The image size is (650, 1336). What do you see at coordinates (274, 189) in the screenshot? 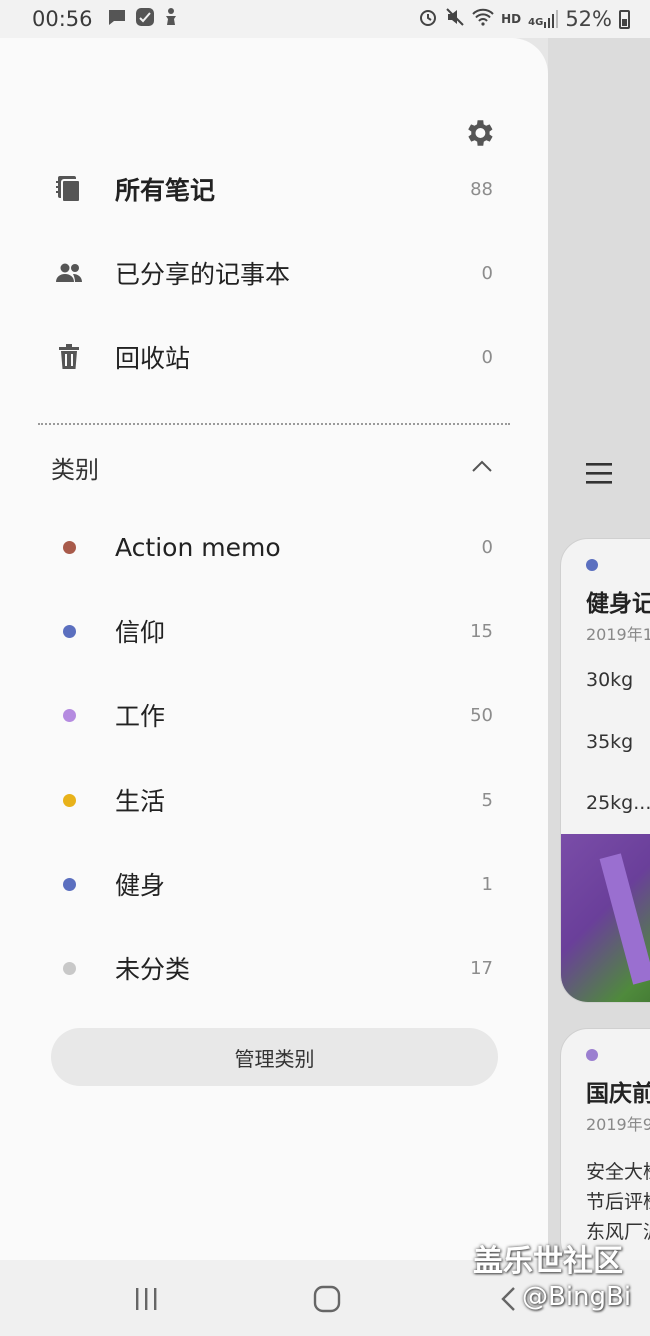
I see `drawer-item-all-notes: 所有笔记 88` at bounding box center [274, 189].